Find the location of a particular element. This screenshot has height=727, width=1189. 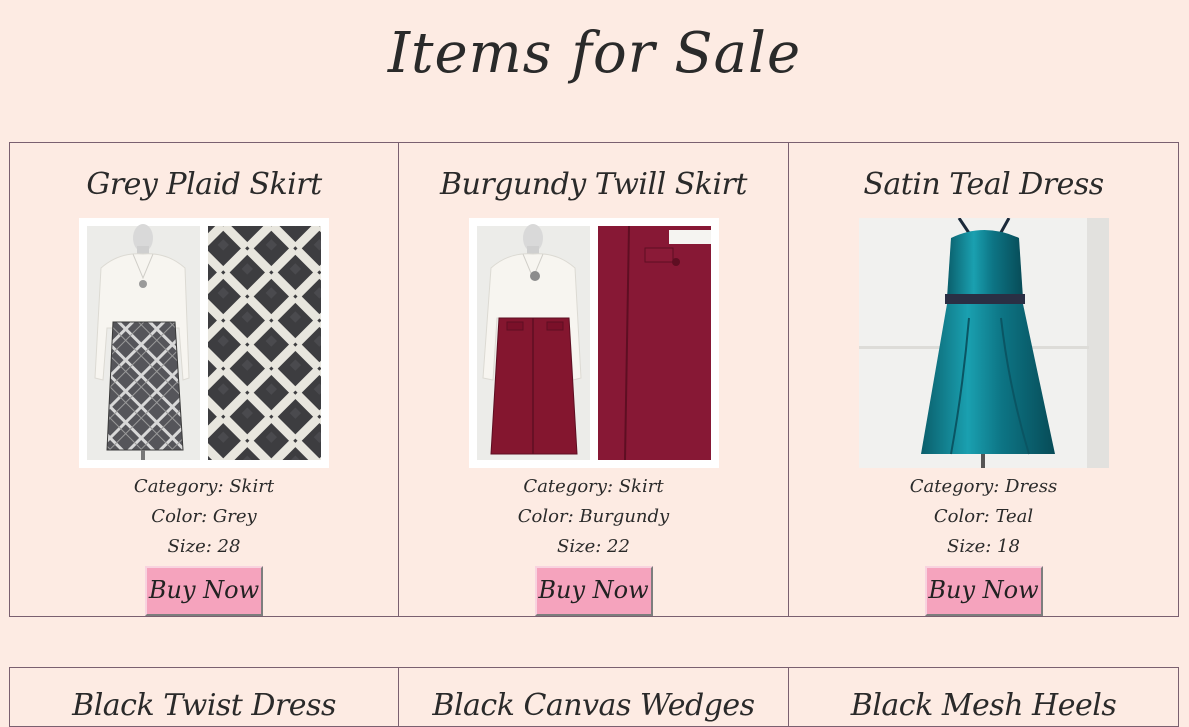

product-size: Size: 28 is located at coordinates (204, 546).